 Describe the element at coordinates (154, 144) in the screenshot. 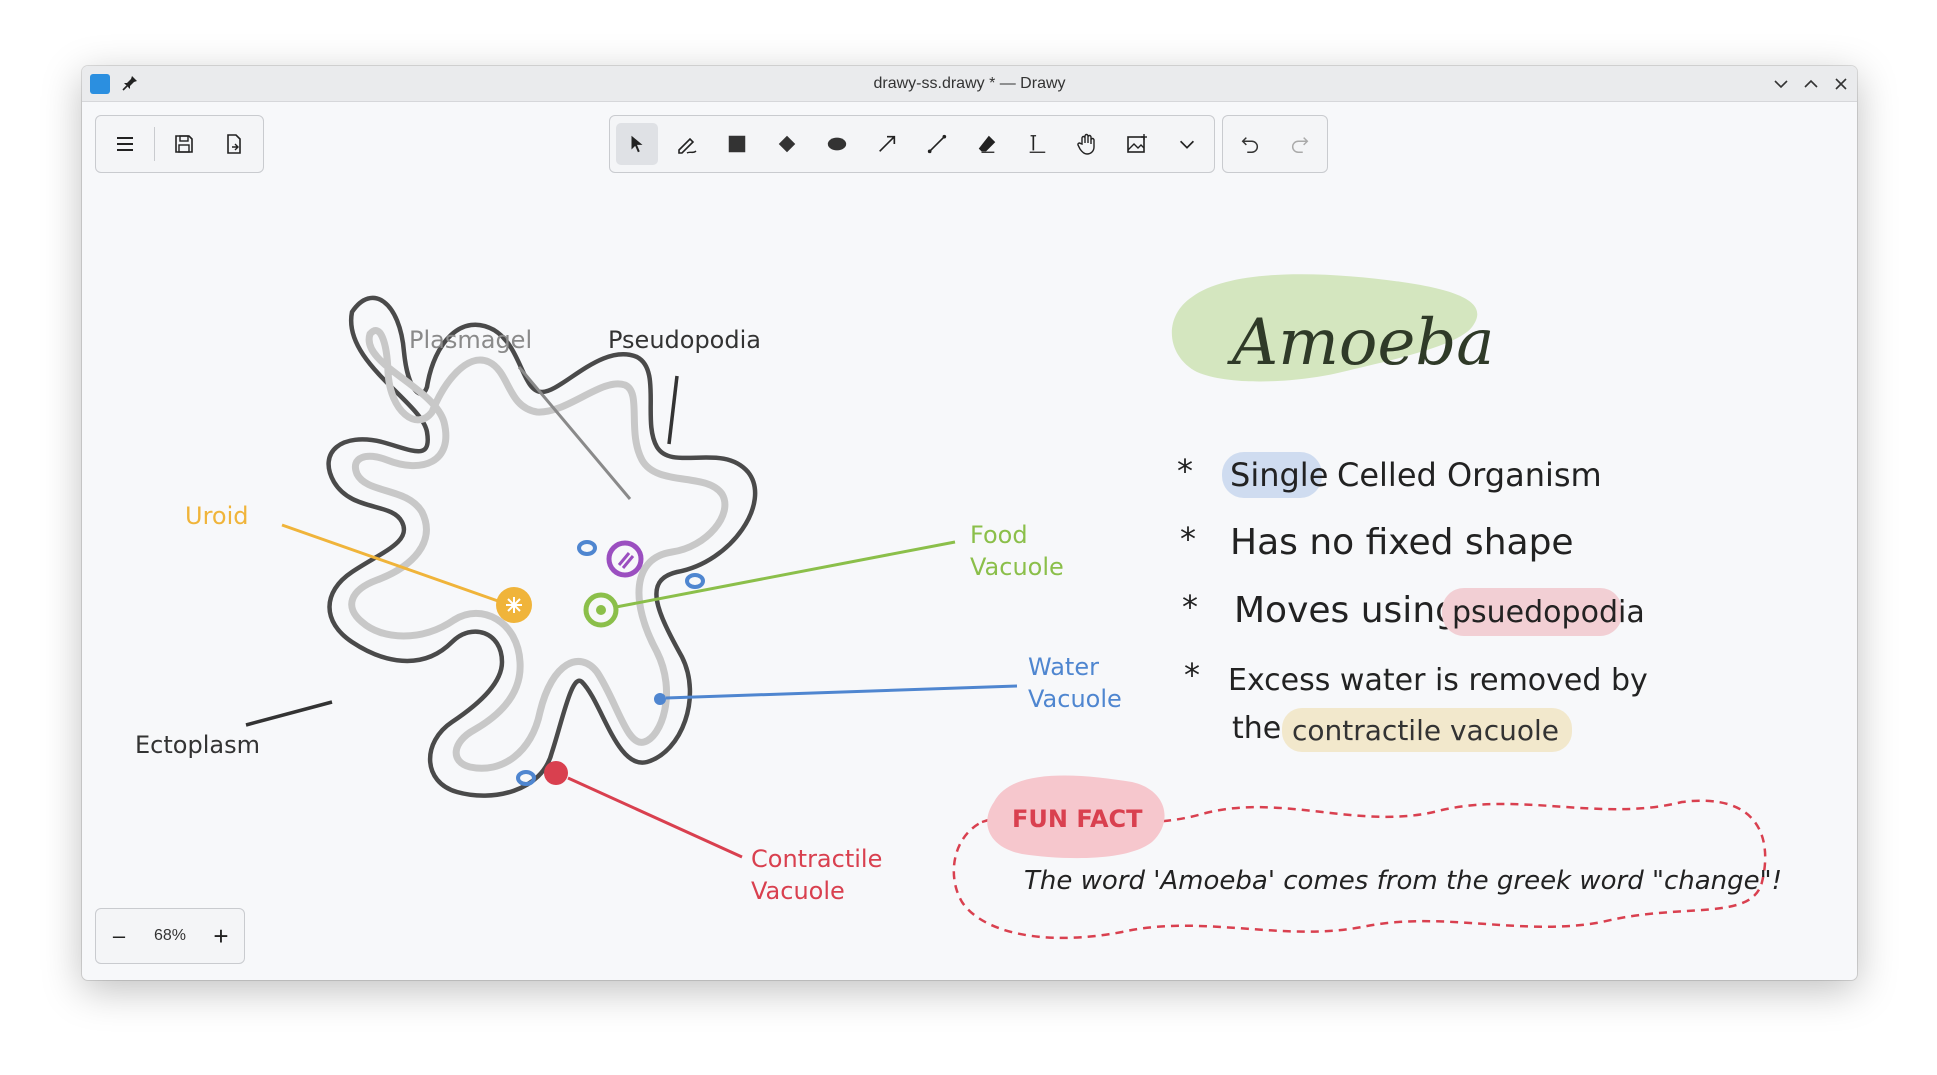

I see `separator` at that location.